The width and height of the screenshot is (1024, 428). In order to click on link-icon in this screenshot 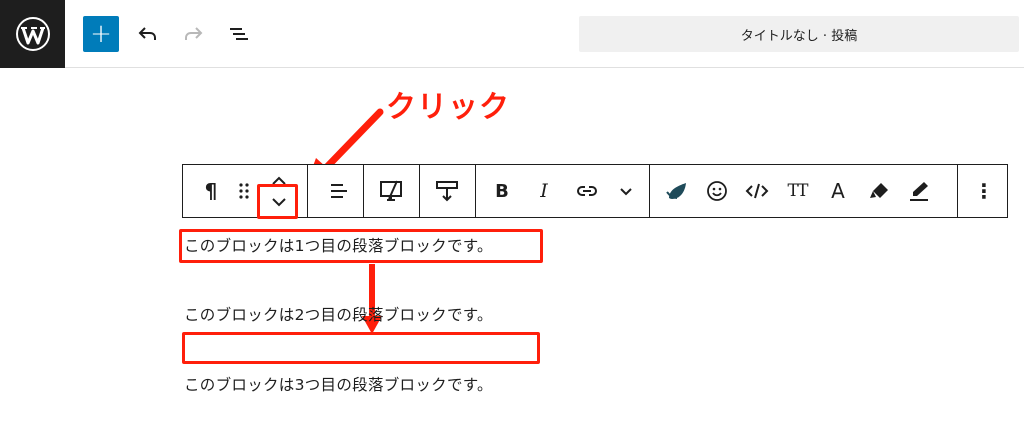, I will do `click(587, 191)`.